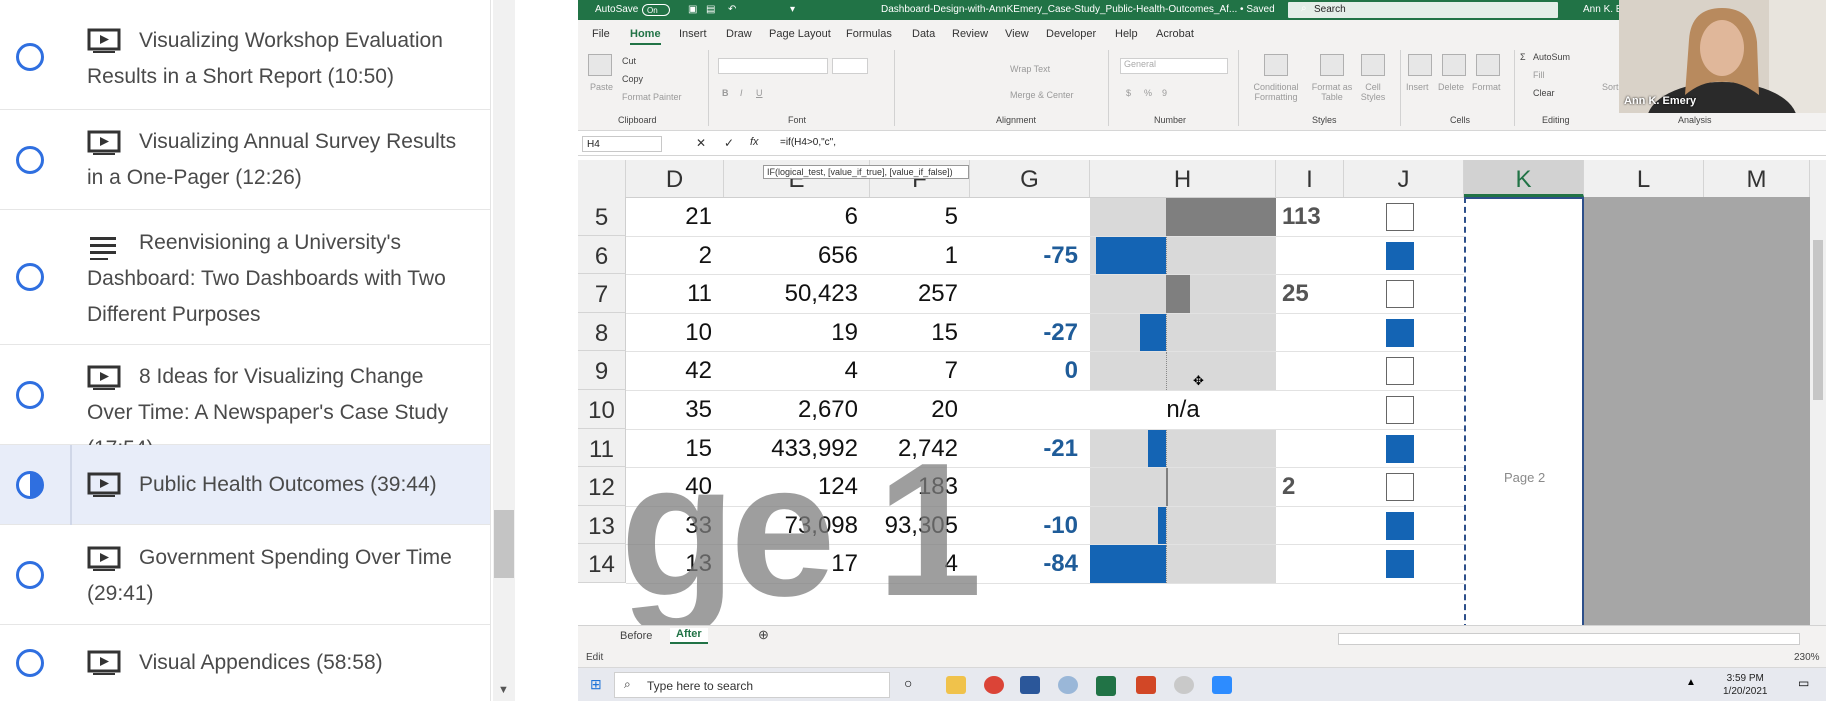  Describe the element at coordinates (1332, 92) in the screenshot. I see `format-as-table-button: Format as Table` at that location.